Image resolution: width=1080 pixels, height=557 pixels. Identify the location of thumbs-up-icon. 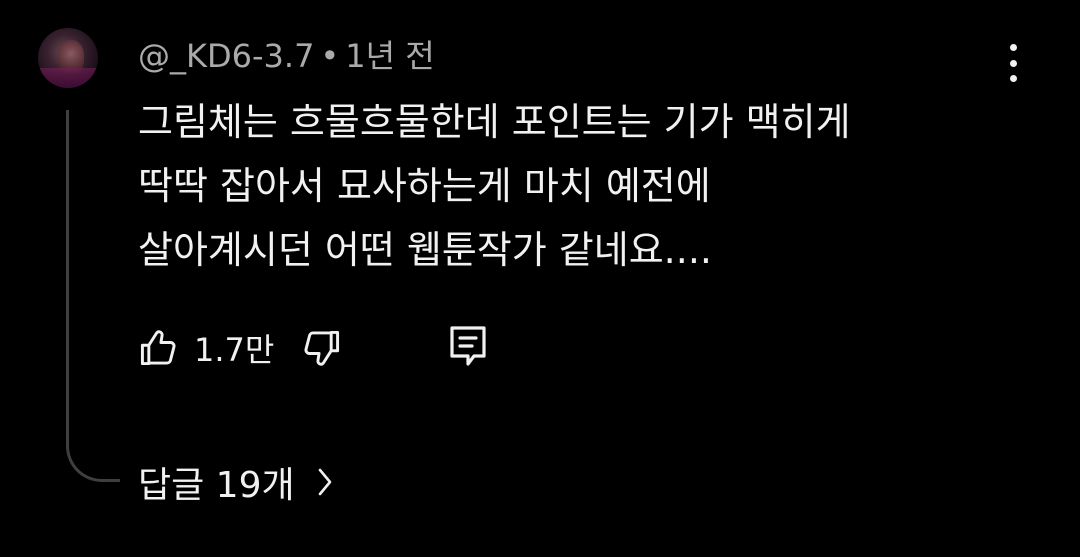
(158, 348).